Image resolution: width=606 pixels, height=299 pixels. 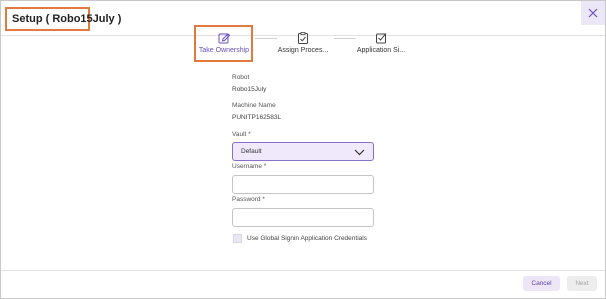 I want to click on step-connector, so click(x=266, y=38).